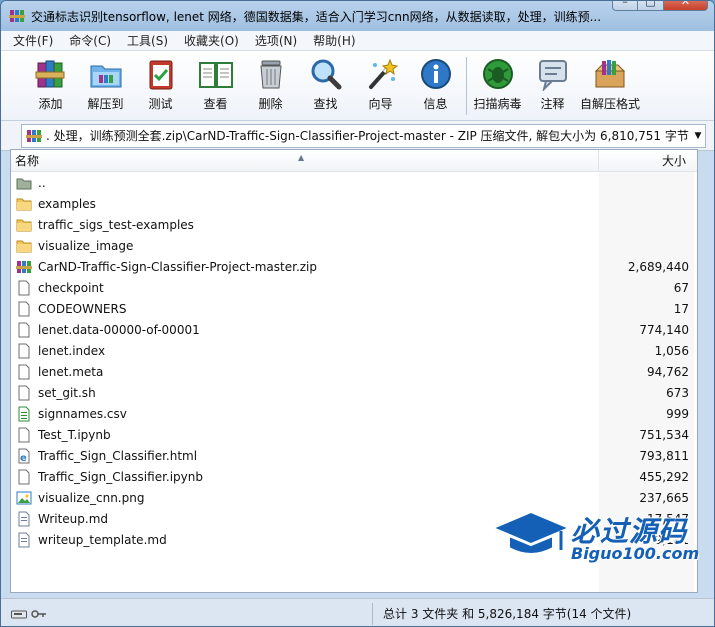 The image size is (715, 627). I want to click on file-row: visualize_cnn.png 237,665, so click(354, 497).